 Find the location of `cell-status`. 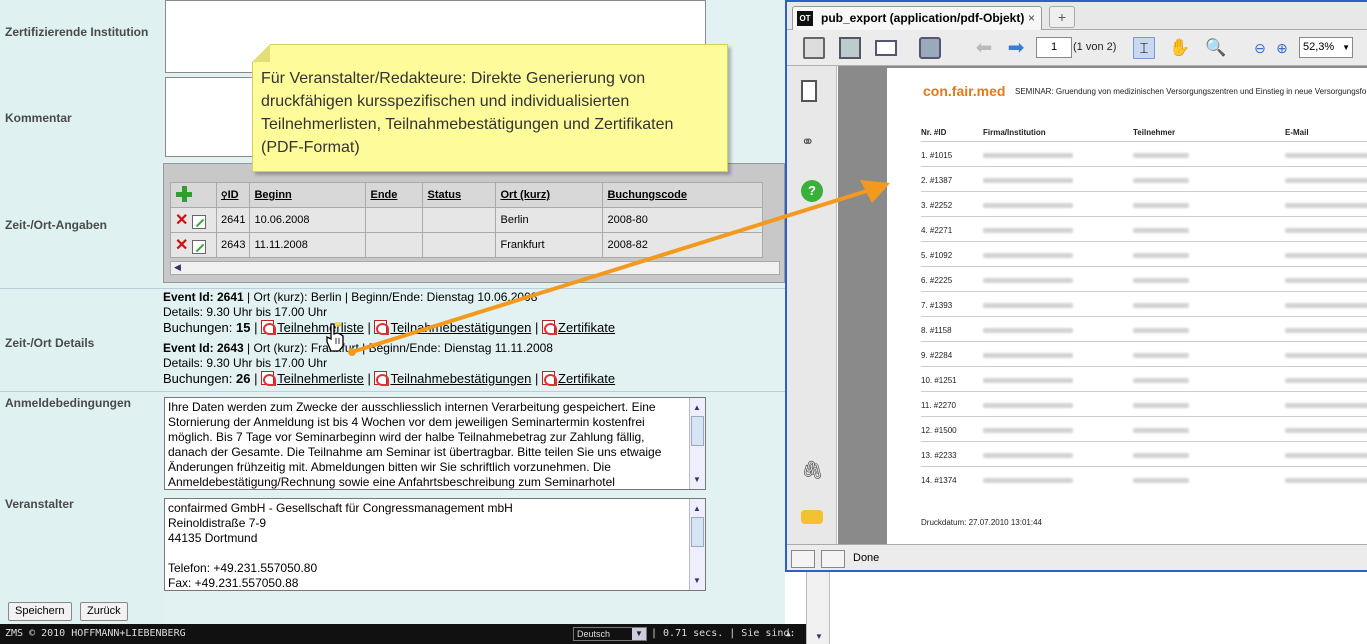

cell-status is located at coordinates (459, 245).